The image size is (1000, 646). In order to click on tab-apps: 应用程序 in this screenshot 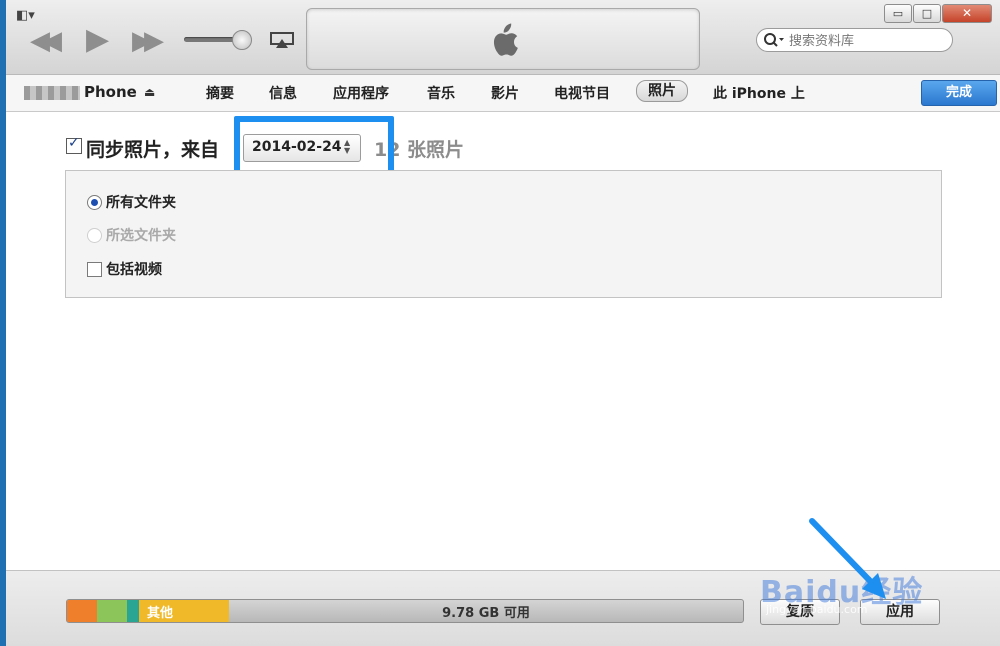, I will do `click(361, 93)`.